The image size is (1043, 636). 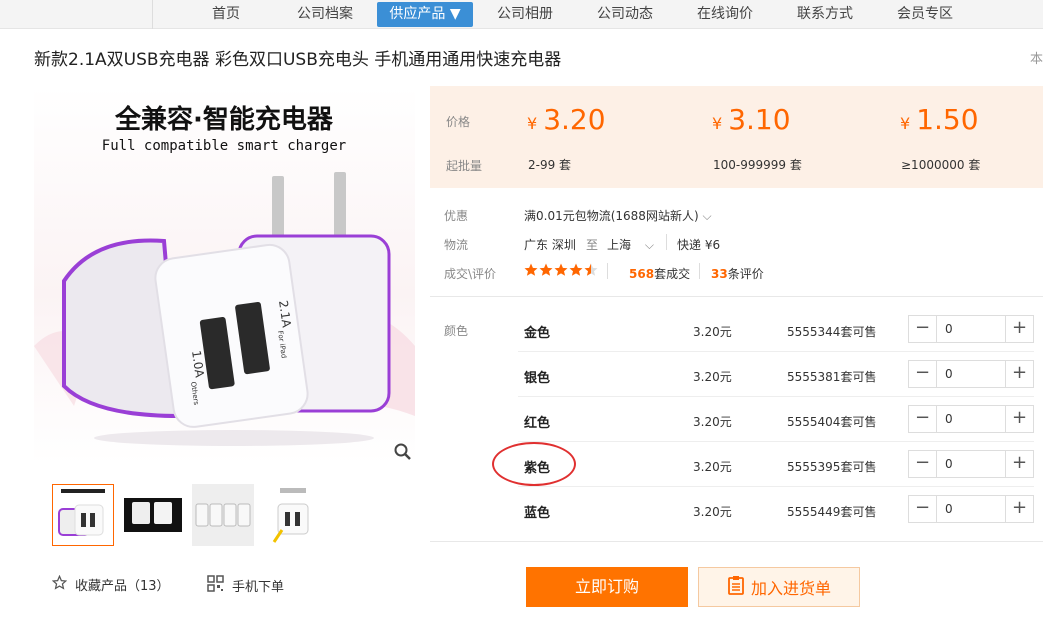 What do you see at coordinates (941, 165) in the screenshot?
I see `moq-tier-3: ≥1000000 套` at bounding box center [941, 165].